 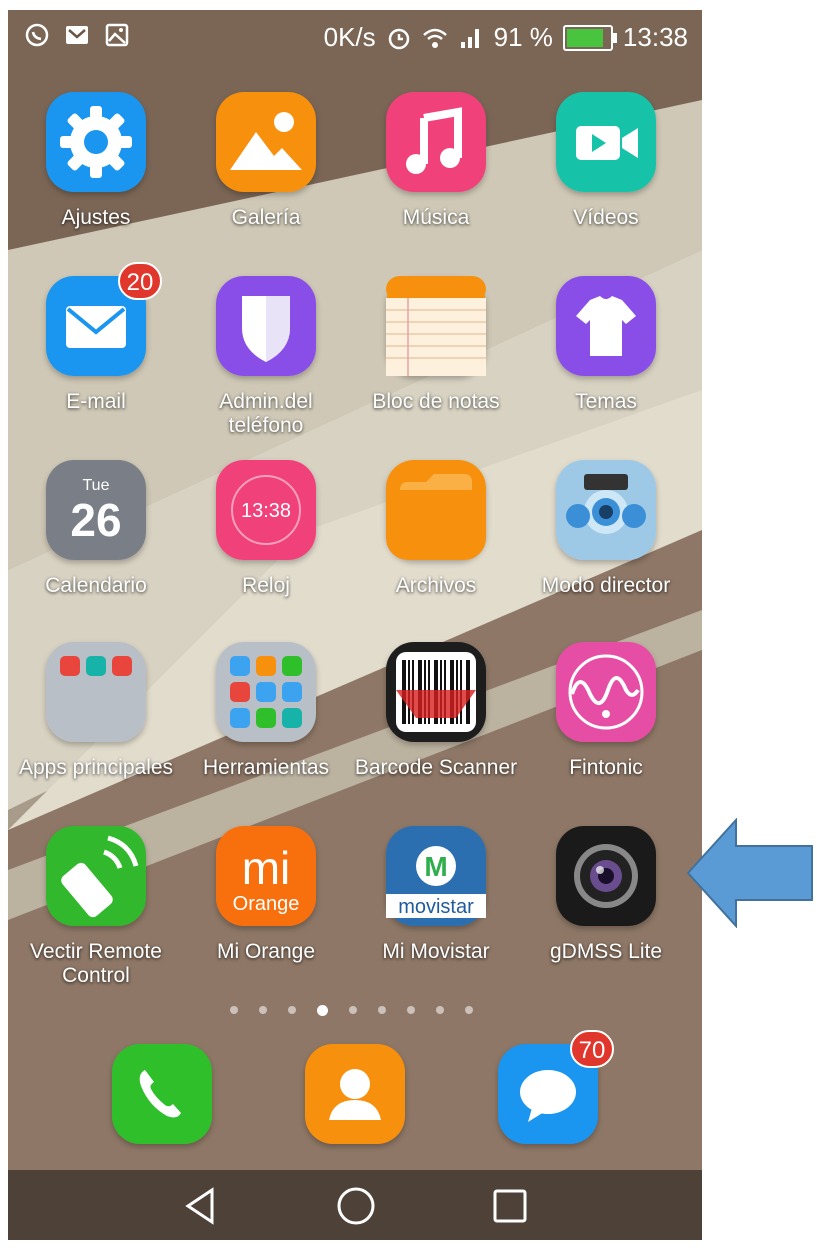 I want to click on home-icon, so click(x=356, y=1206).